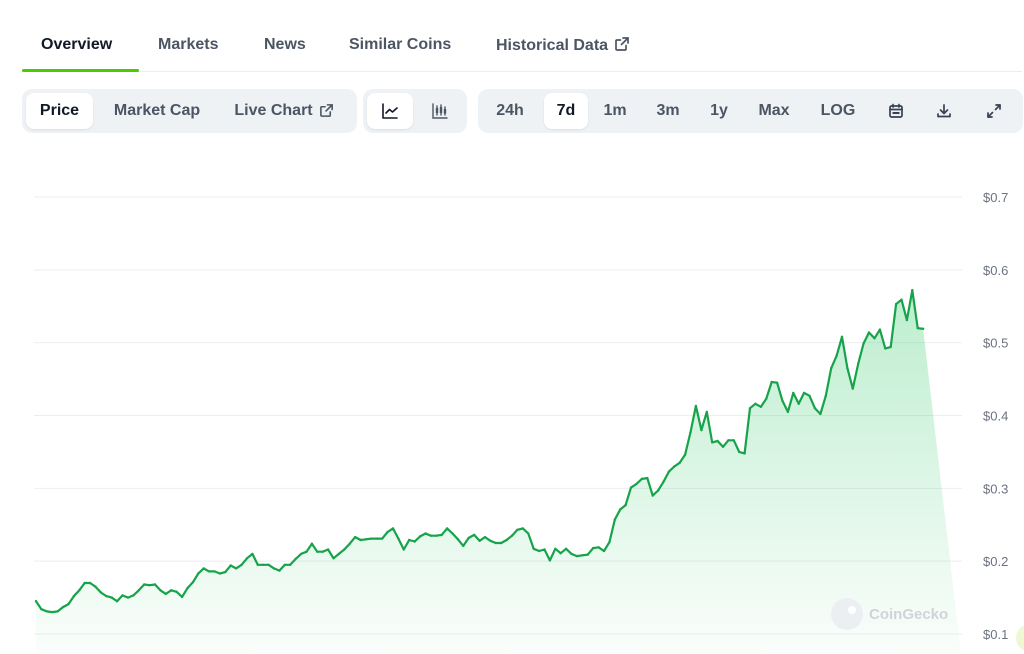 The height and width of the screenshot is (654, 1024). Describe the element at coordinates (273, 110) in the screenshot. I see `live-chart-label: Live Chart` at that location.